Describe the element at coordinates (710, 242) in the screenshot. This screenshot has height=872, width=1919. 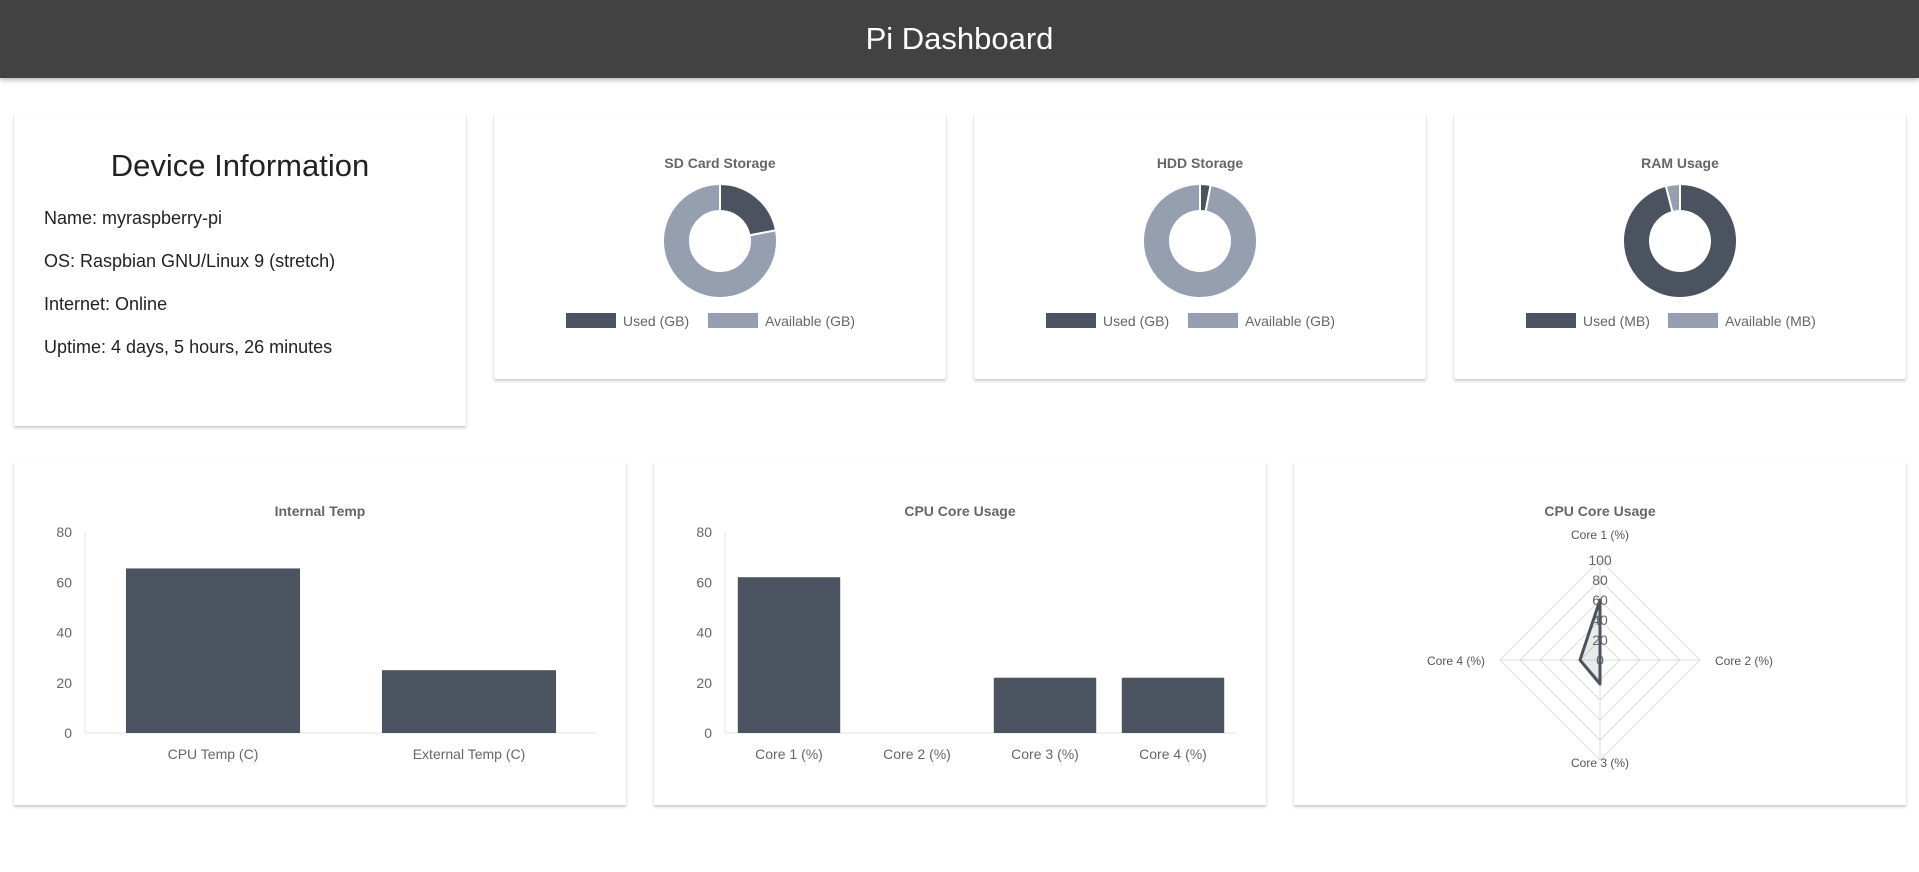
I see `chart-canvas: SD Card Storage Used (GB) Available (GB)` at that location.